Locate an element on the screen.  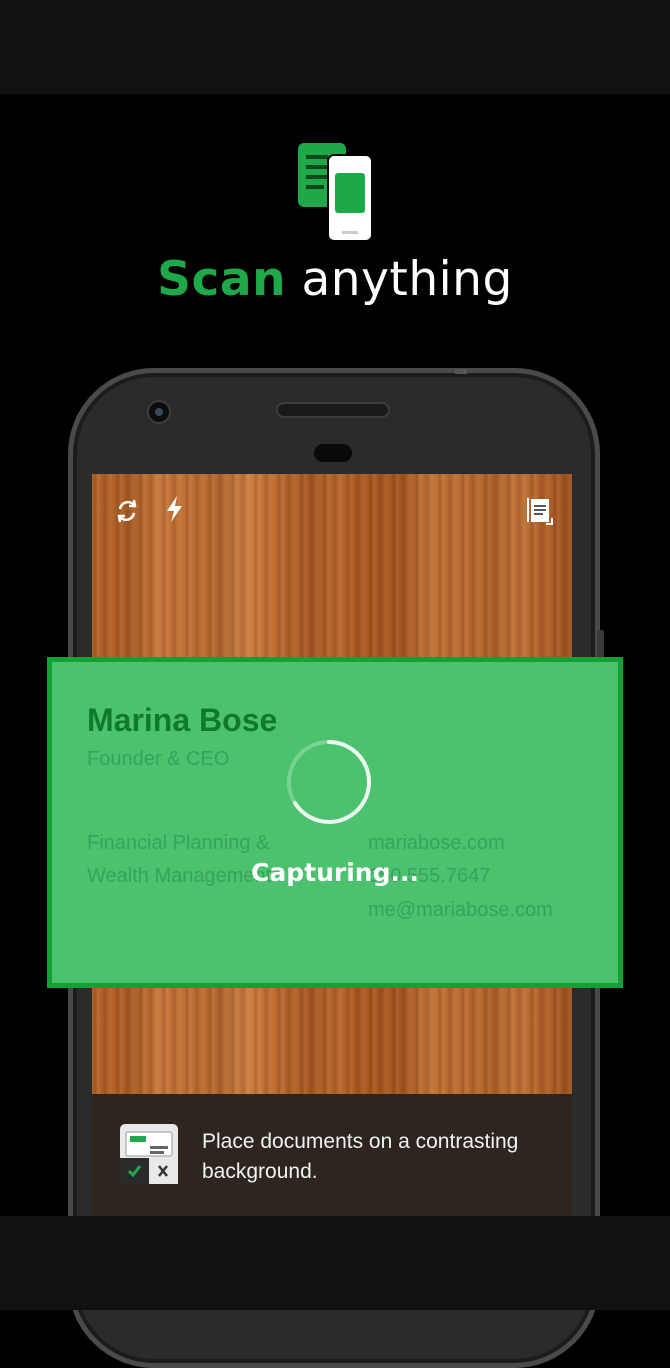
front-camera-icon is located at coordinates (159, 412).